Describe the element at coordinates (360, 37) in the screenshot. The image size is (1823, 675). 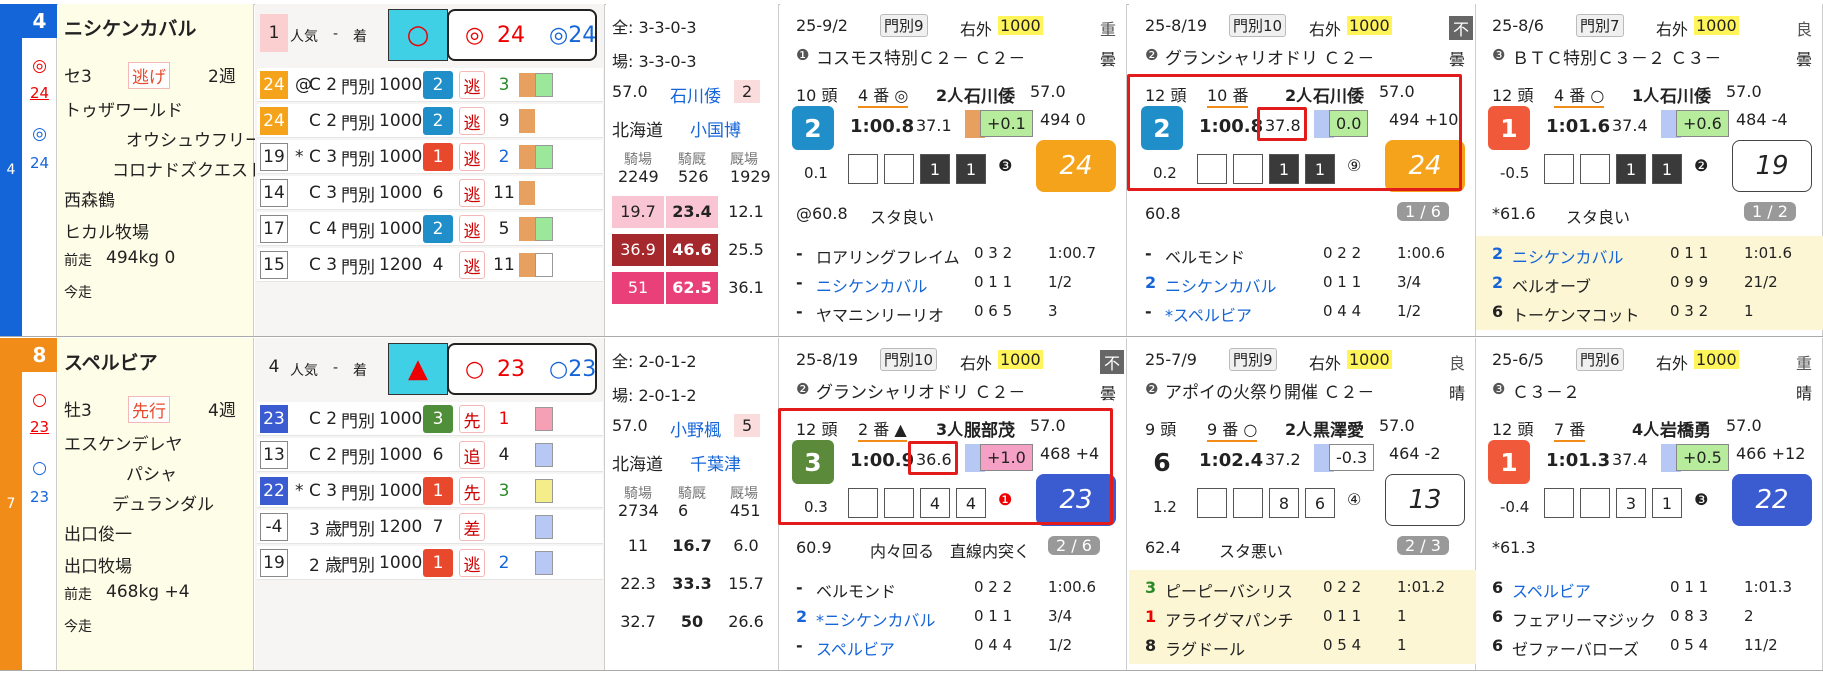
I see `finish-label: 着` at that location.